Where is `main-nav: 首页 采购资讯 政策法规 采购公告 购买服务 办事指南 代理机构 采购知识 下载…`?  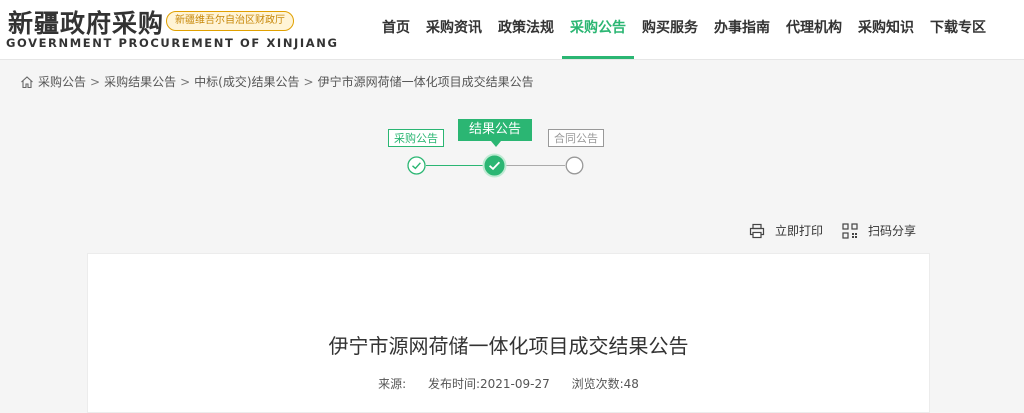 main-nav: 首页 采购资讯 政策法规 采购公告 购买服务 办事指南 代理机构 采购知识 下载… is located at coordinates (684, 29).